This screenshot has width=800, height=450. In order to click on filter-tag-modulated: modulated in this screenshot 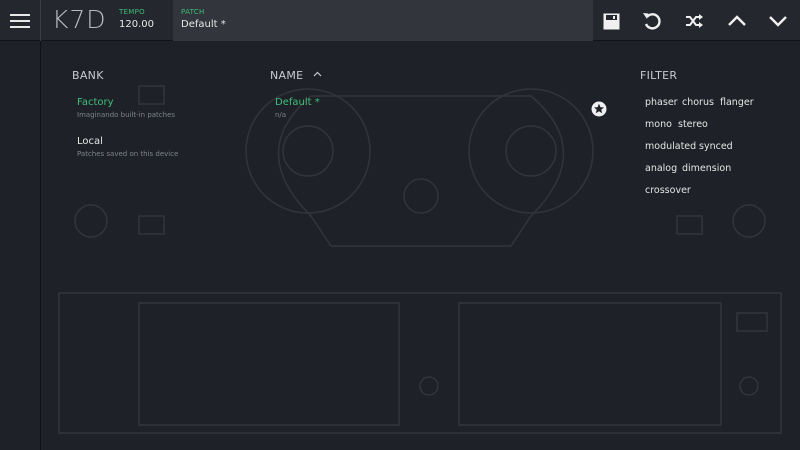, I will do `click(670, 146)`.